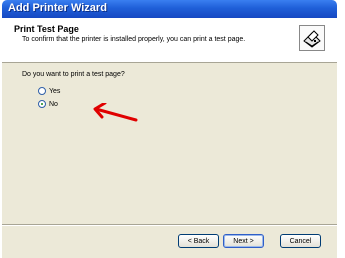  I want to click on radio-no-button, so click(42, 104).